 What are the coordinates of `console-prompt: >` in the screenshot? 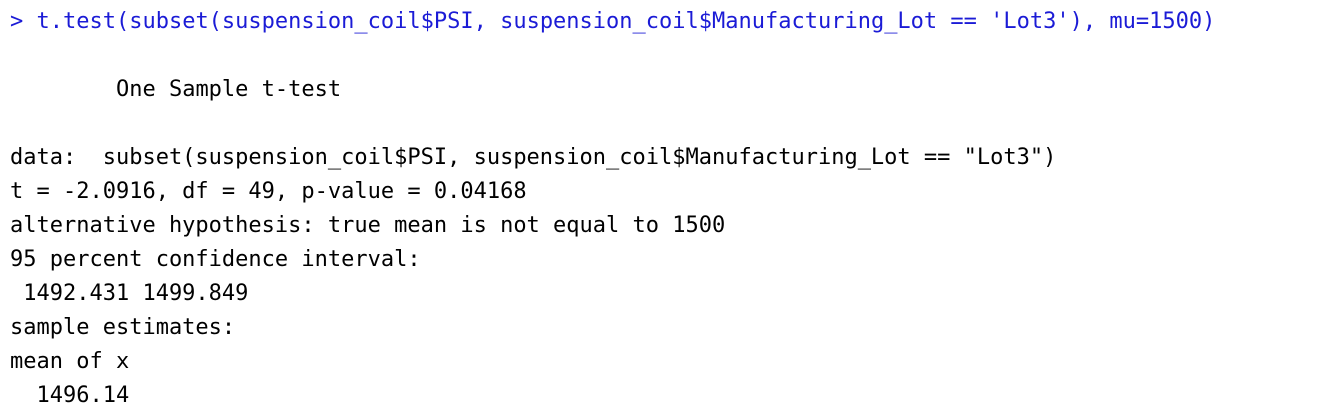 It's located at (17, 21).